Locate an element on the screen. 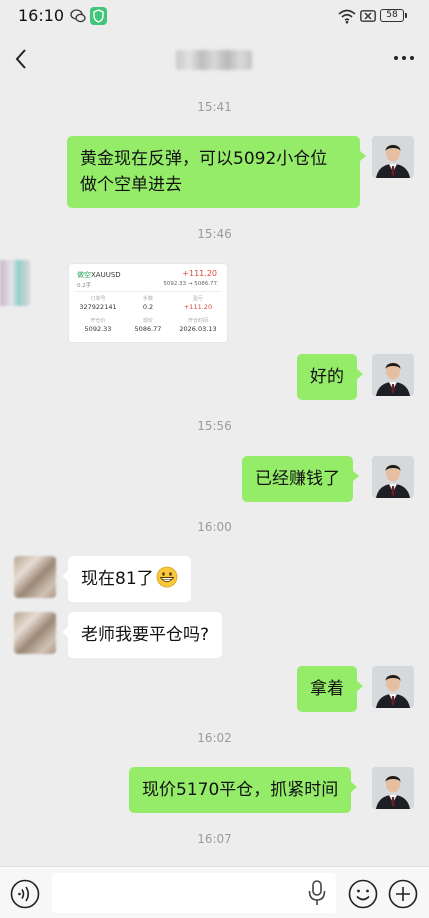 This screenshot has width=429, height=918. timestamp: 16:02 is located at coordinates (214, 738).